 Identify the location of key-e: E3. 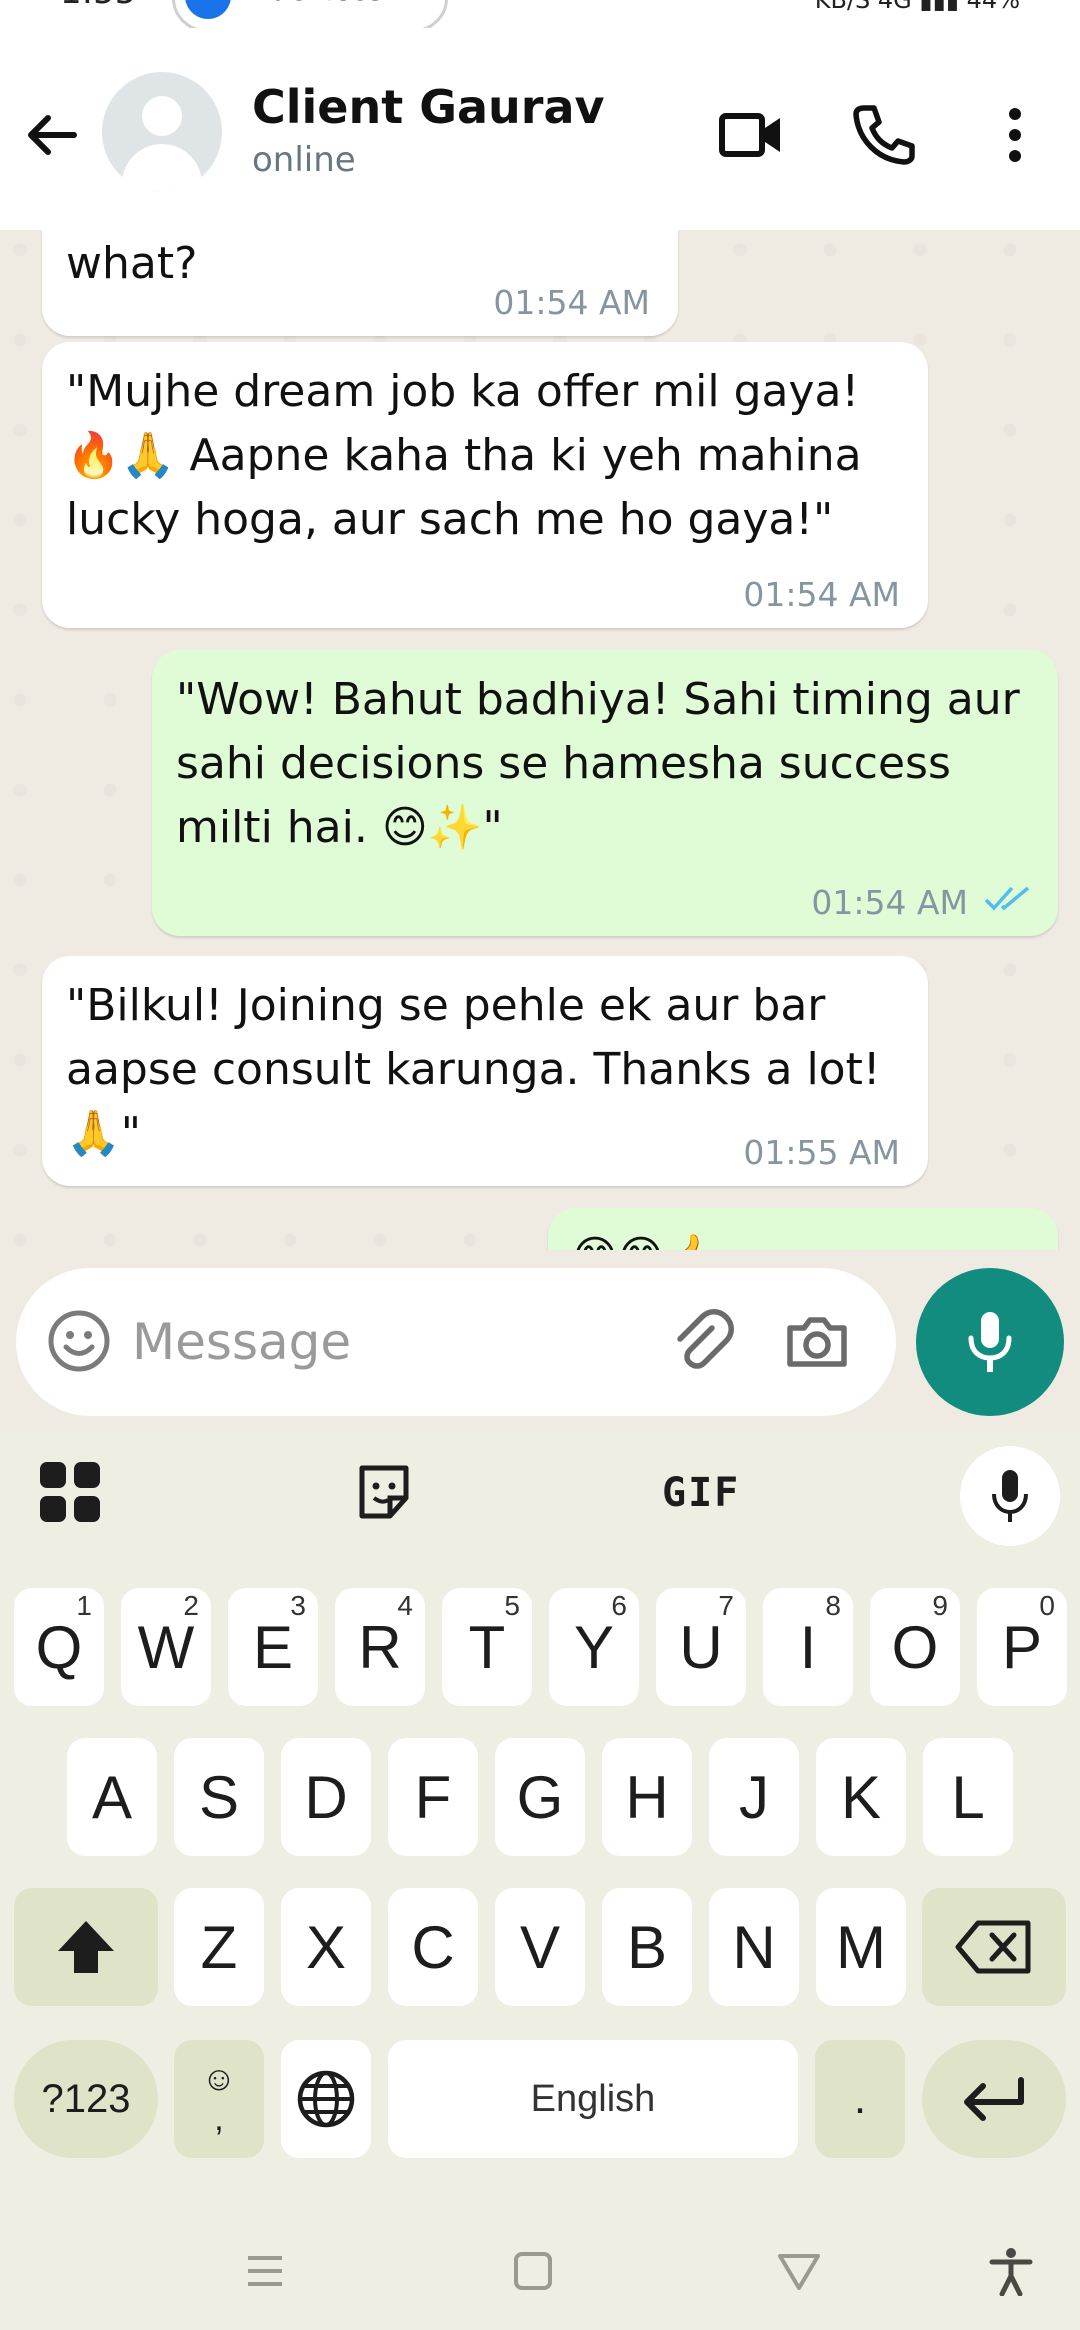
(273, 1647).